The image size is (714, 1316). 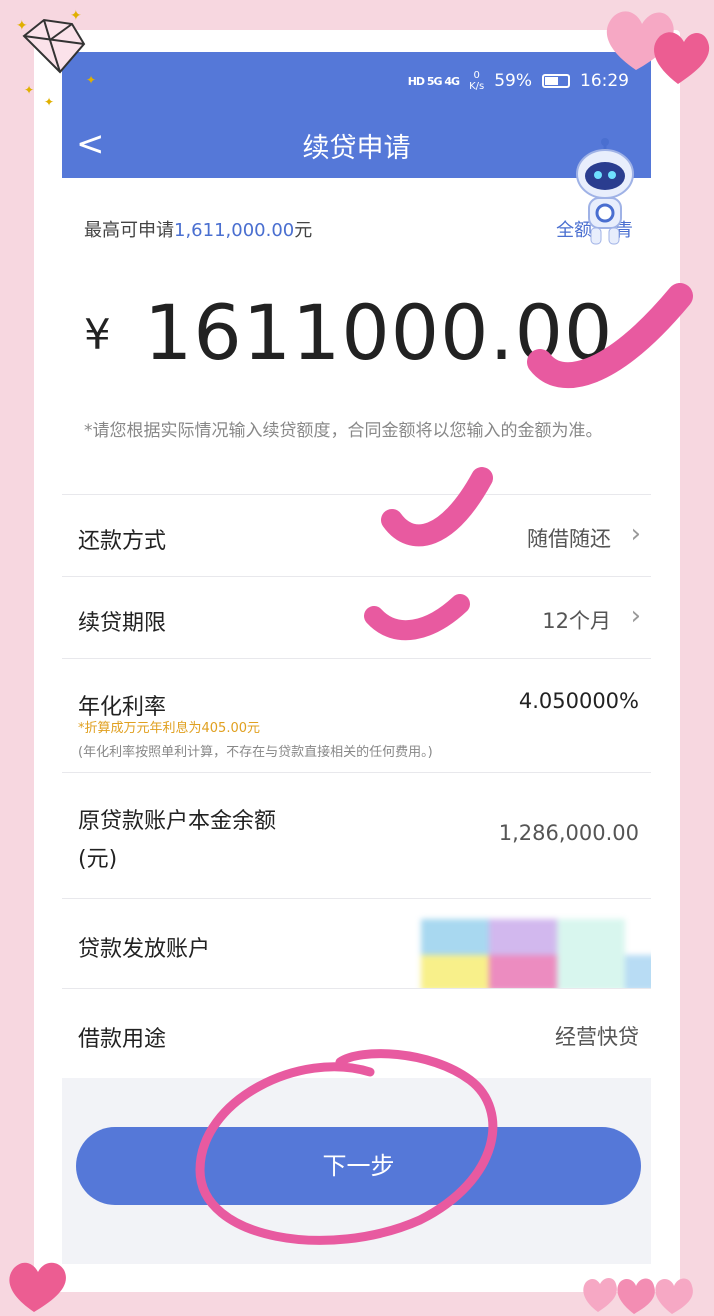 I want to click on max-amount-line: 最高可申请1,611,000.00元, so click(x=198, y=230).